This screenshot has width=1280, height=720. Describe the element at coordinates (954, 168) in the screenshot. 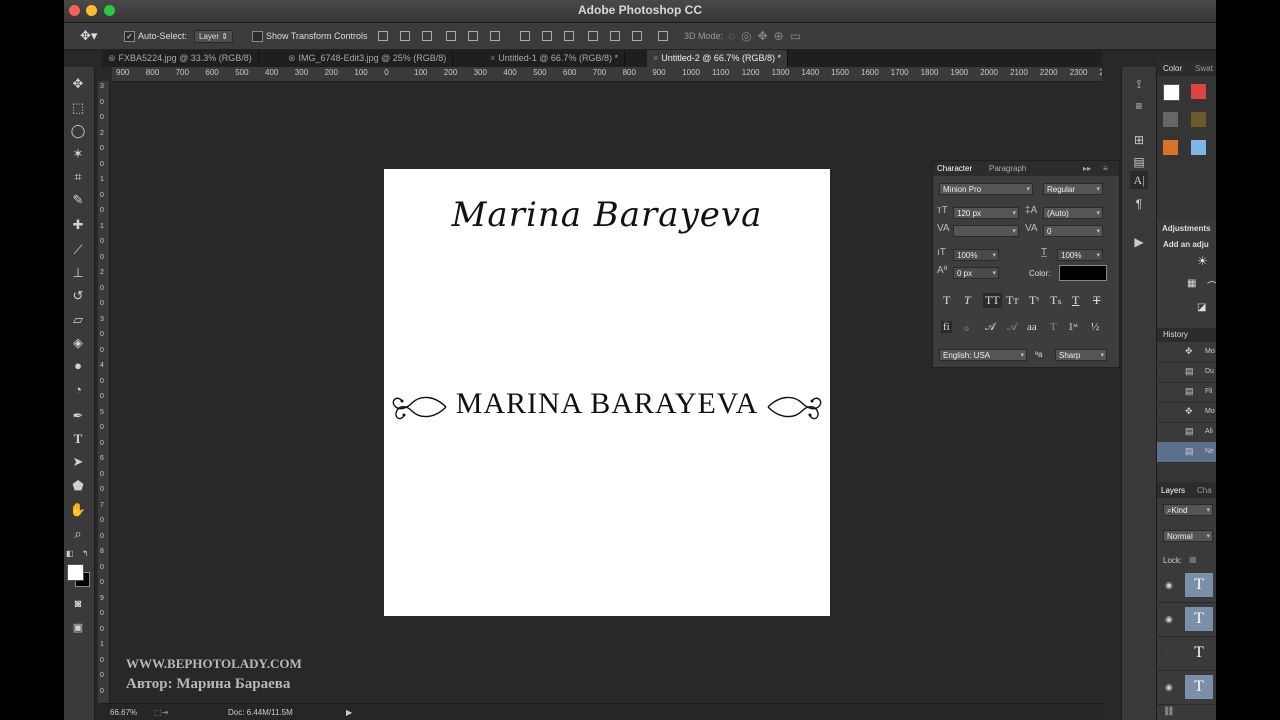

I see `tab-character: Character` at that location.